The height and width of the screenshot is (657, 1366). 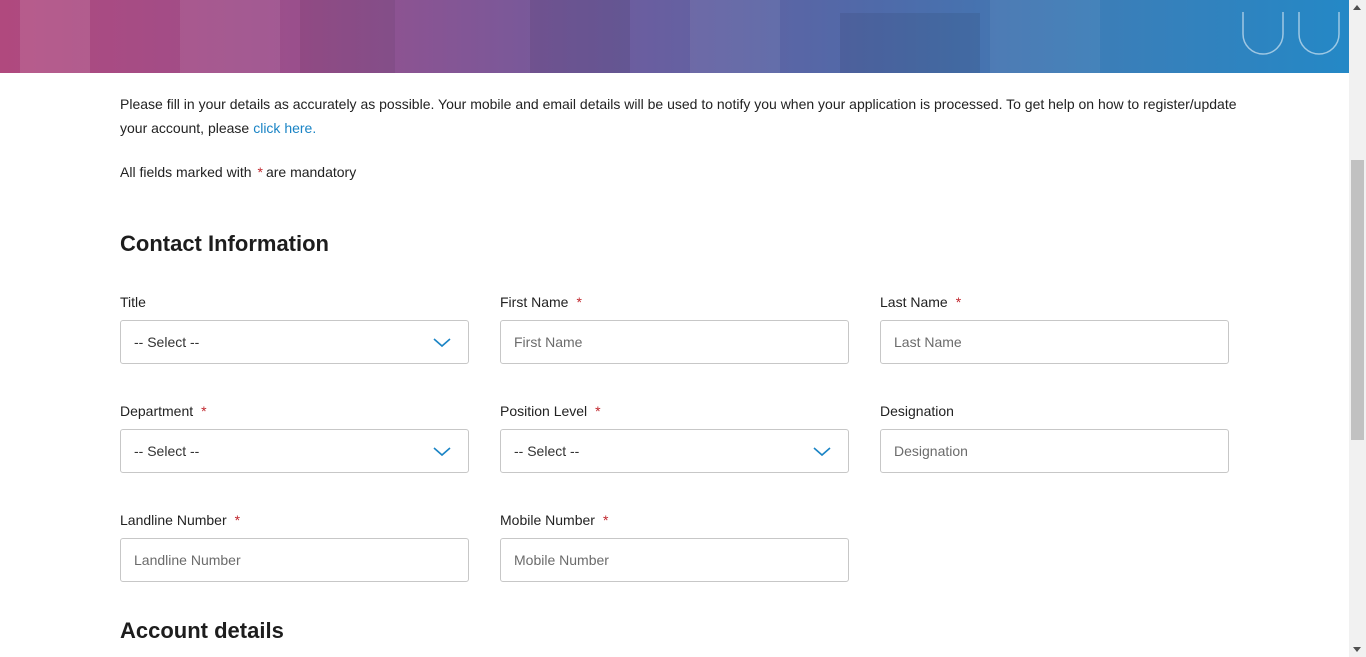 I want to click on landline-field: Landline Number *, so click(x=294, y=546).